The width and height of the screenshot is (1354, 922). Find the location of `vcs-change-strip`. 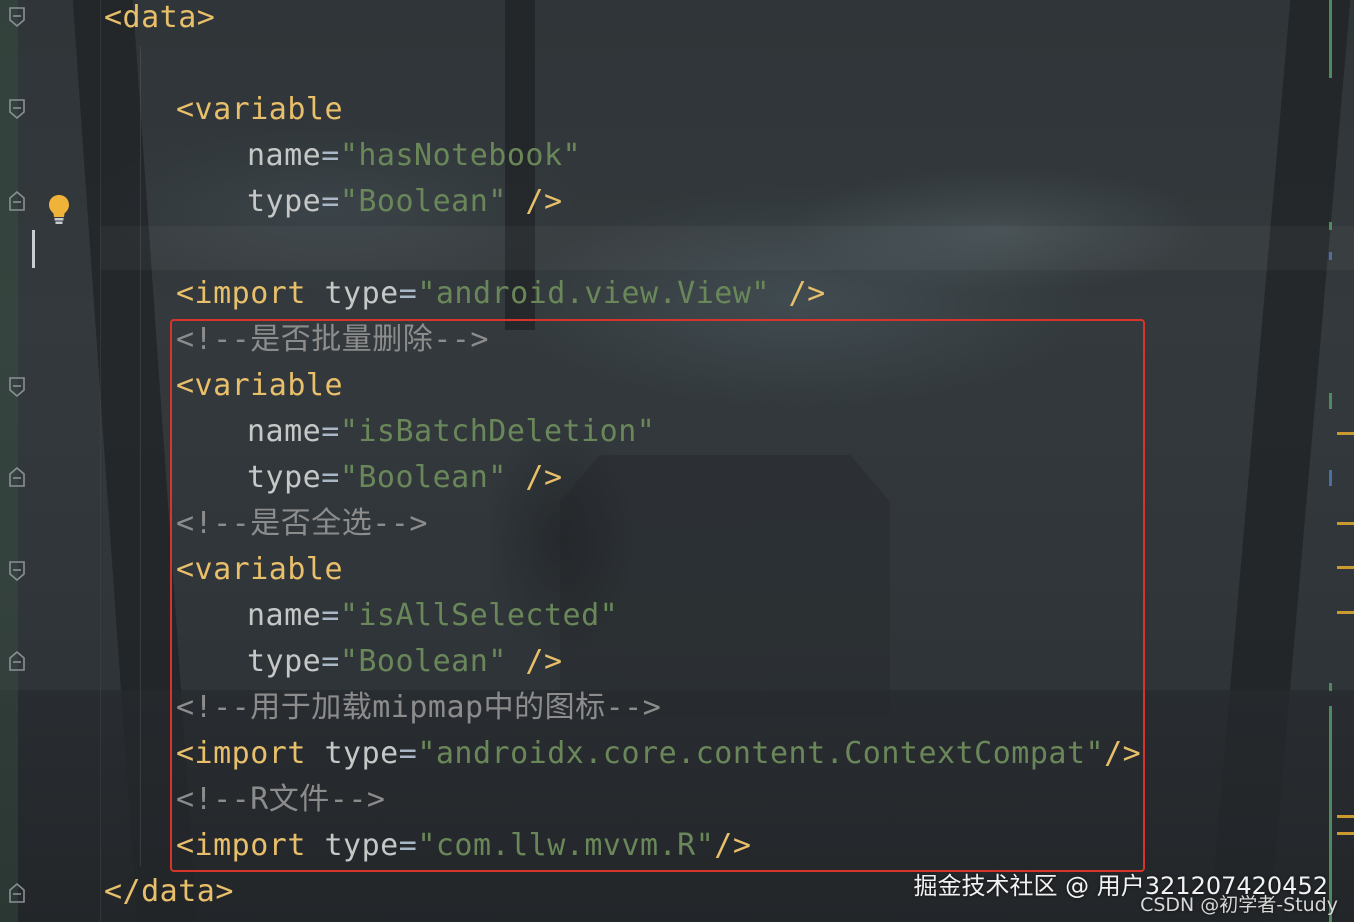

vcs-change-strip is located at coordinates (9, 461).